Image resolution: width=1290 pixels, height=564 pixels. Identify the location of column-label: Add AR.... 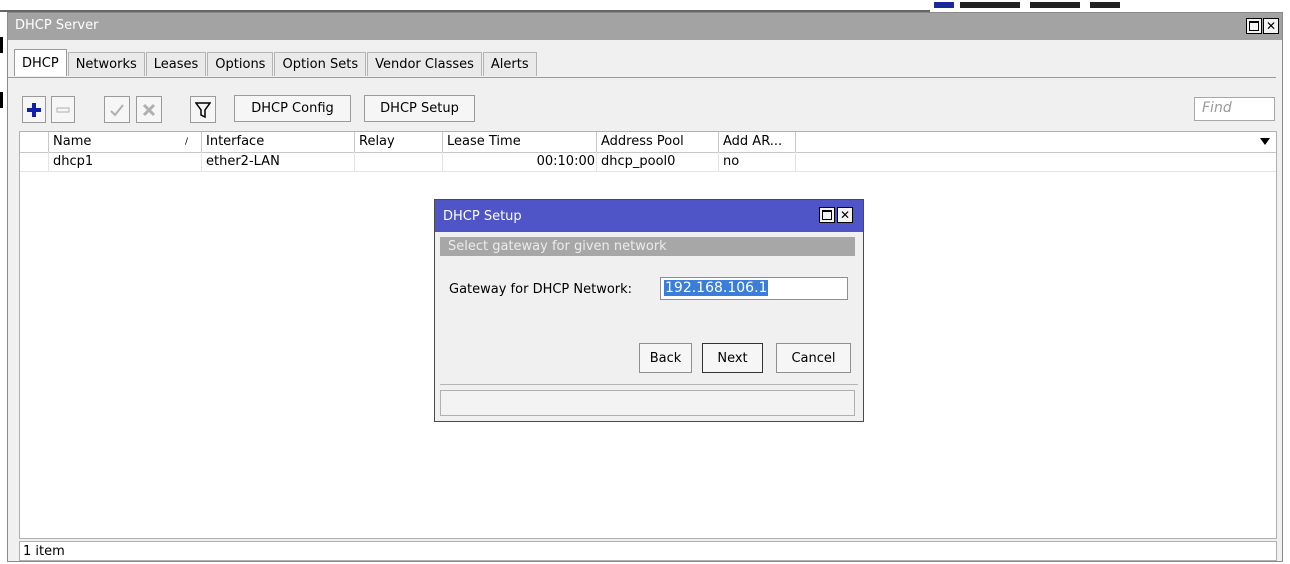
(753, 141).